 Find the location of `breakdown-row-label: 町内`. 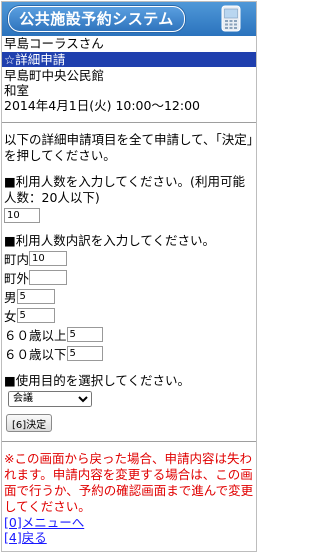

breakdown-row-label: 町内 is located at coordinates (17, 259).